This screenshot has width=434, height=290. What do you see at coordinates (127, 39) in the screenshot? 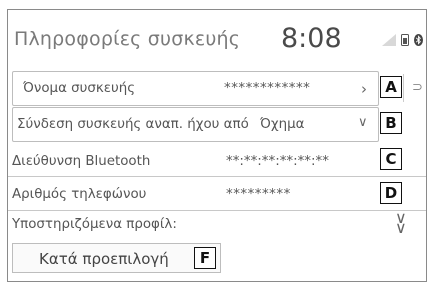
I see `page-title: Πληροφορίες συσκευής` at bounding box center [127, 39].